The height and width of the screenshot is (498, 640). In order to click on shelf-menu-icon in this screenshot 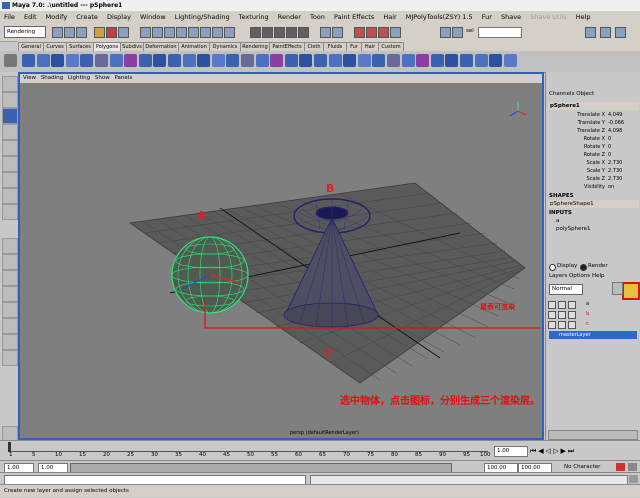, I will do `click(10, 60)`.